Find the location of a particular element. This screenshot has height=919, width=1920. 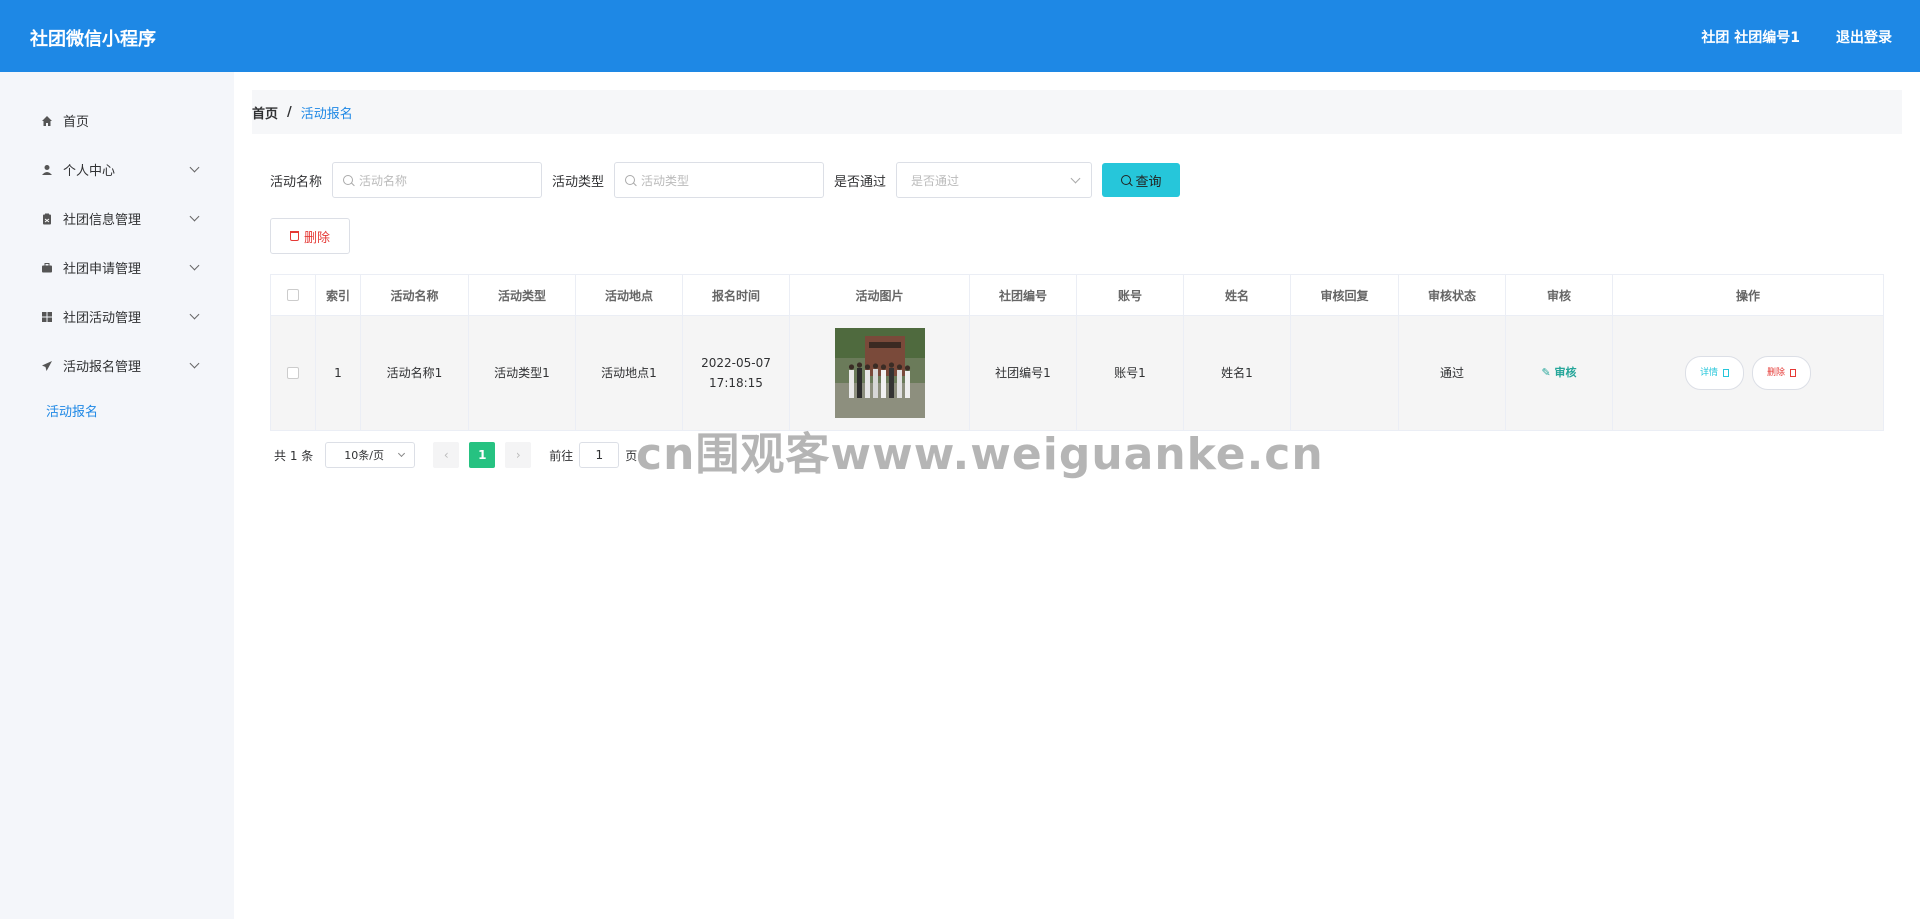

pagination: 共 1 条 10条/页 ‹ 1 › 前往 1 页 is located at coordinates (455, 455).